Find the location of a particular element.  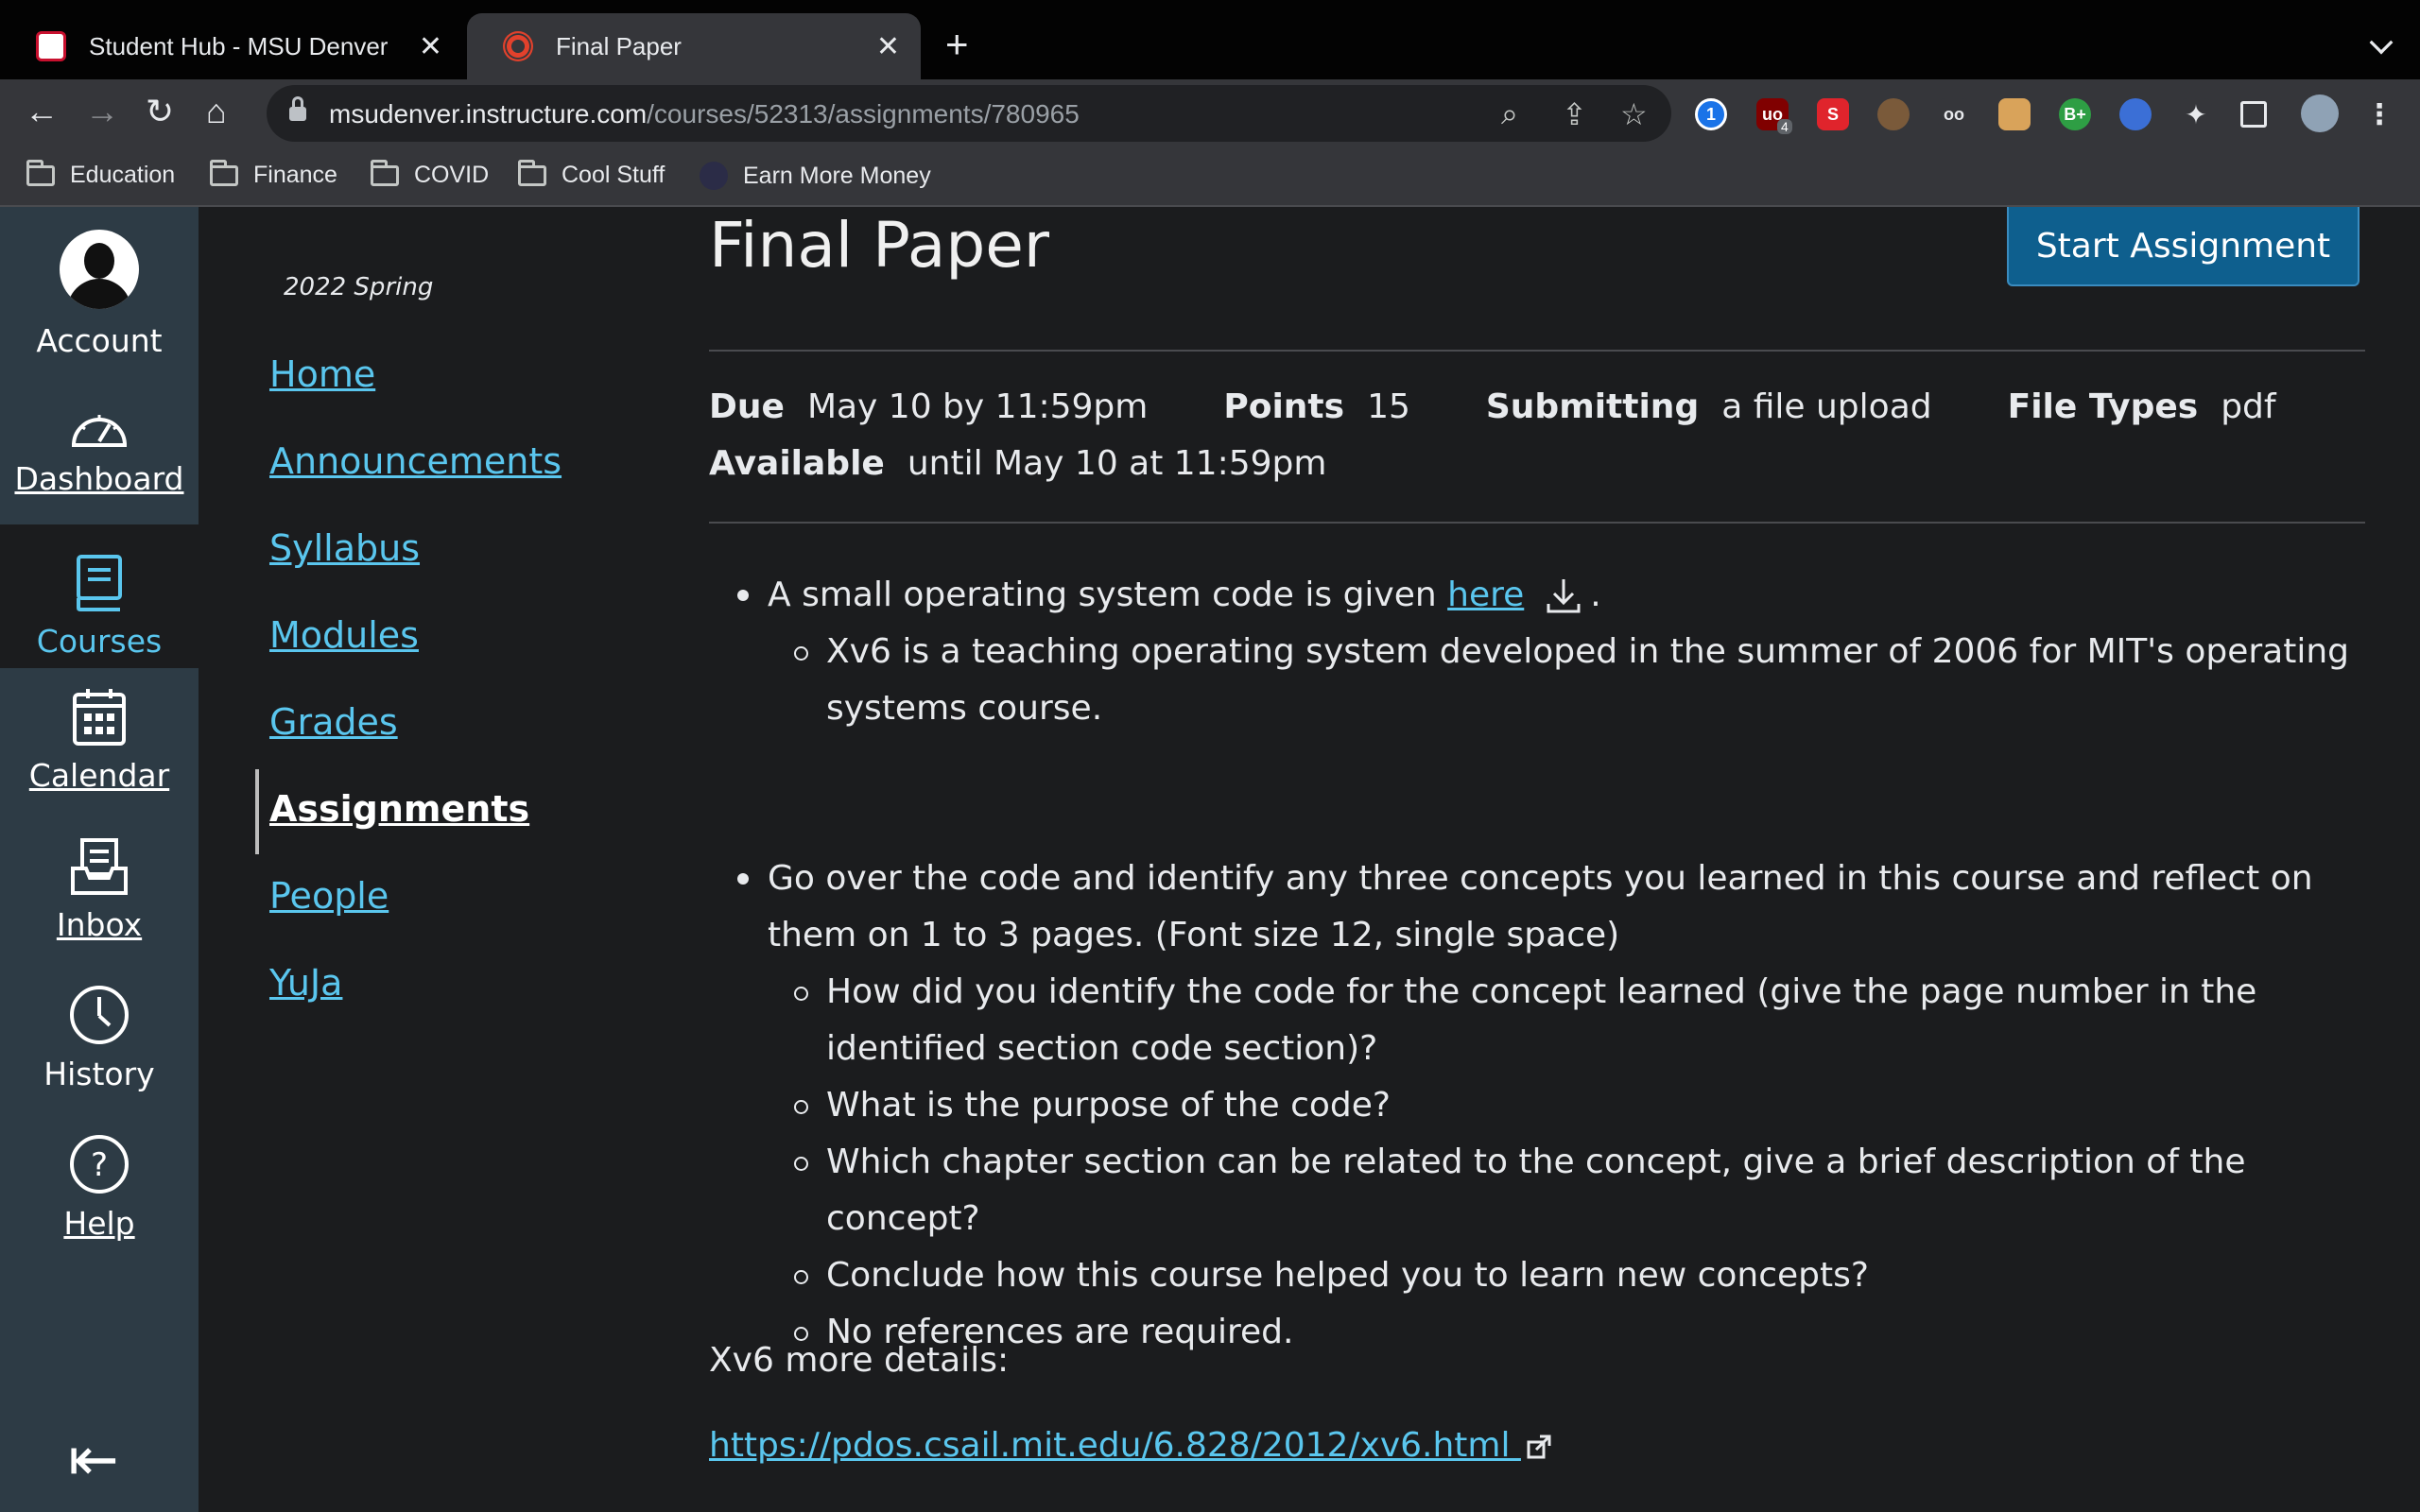

course-term: 2022 Spring is located at coordinates (359, 287).